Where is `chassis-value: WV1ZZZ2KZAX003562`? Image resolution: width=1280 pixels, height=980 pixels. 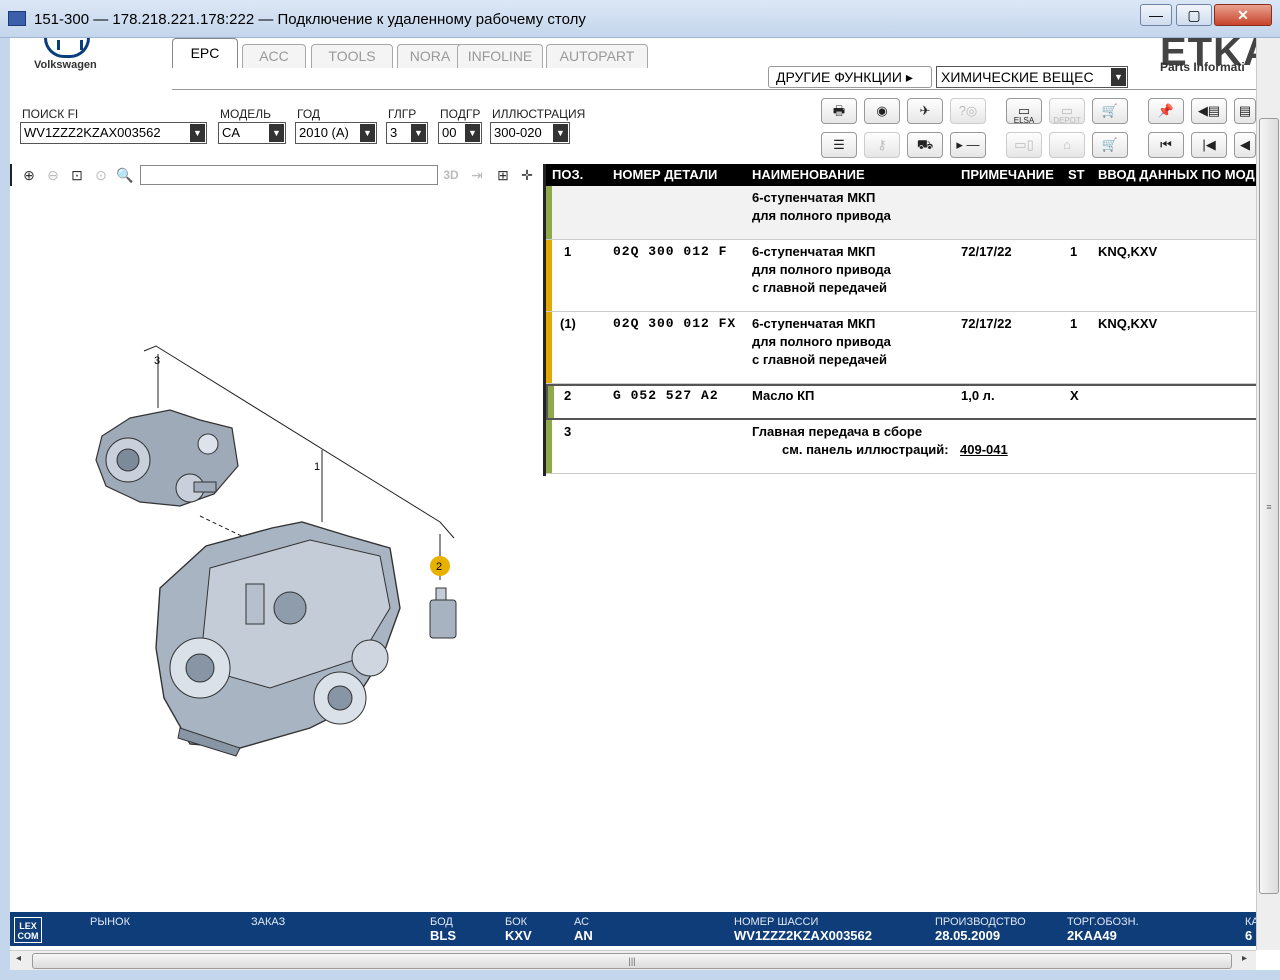
chassis-value: WV1ZZZ2KZAX003562 is located at coordinates (803, 935).